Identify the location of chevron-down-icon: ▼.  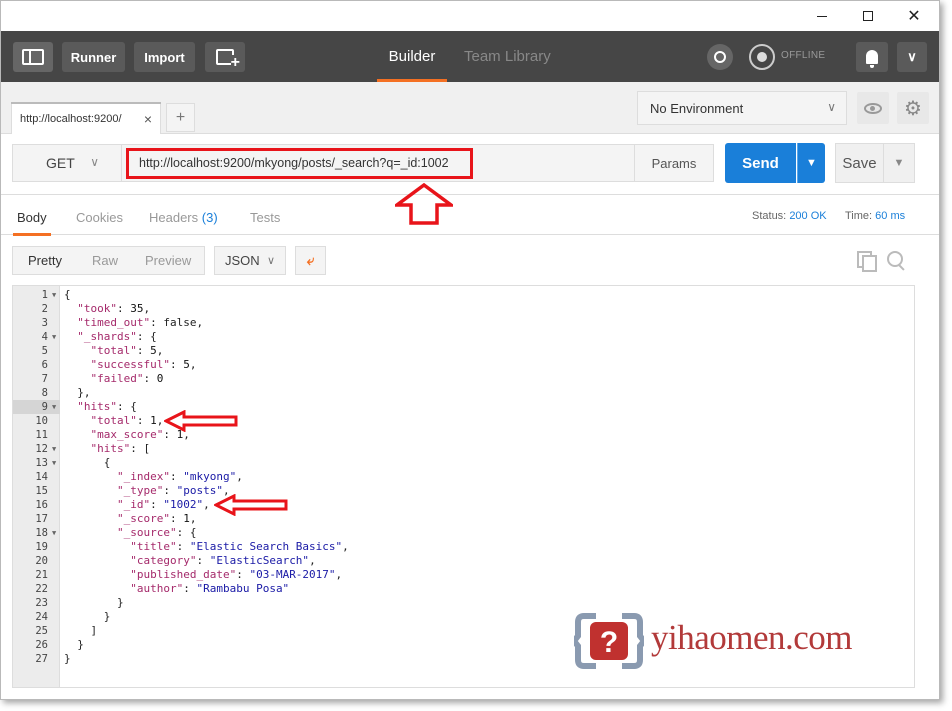
(811, 163).